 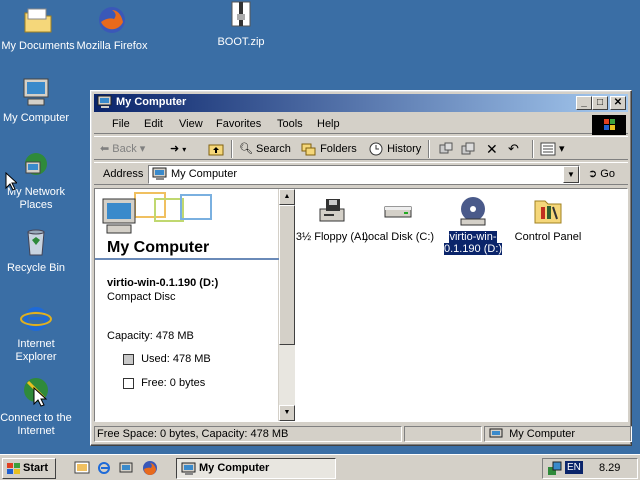 What do you see at coordinates (473, 211) in the screenshot?
I see `cd-drive-icon` at bounding box center [473, 211].